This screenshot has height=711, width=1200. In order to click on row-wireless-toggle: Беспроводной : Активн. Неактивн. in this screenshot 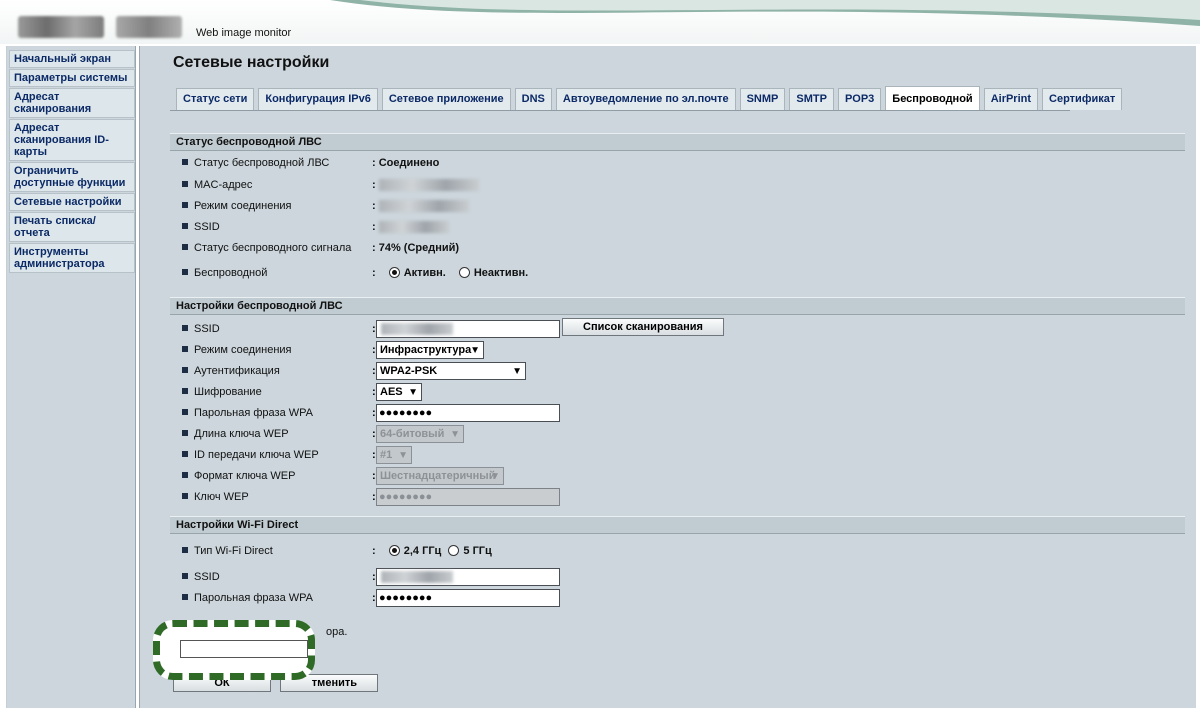, I will do `click(682, 274)`.